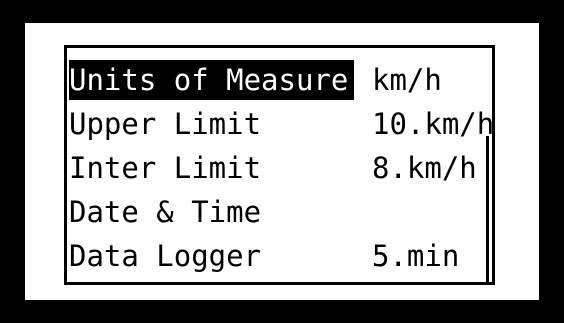  What do you see at coordinates (165, 124) in the screenshot?
I see `menu-item-label: Upper Limit` at bounding box center [165, 124].